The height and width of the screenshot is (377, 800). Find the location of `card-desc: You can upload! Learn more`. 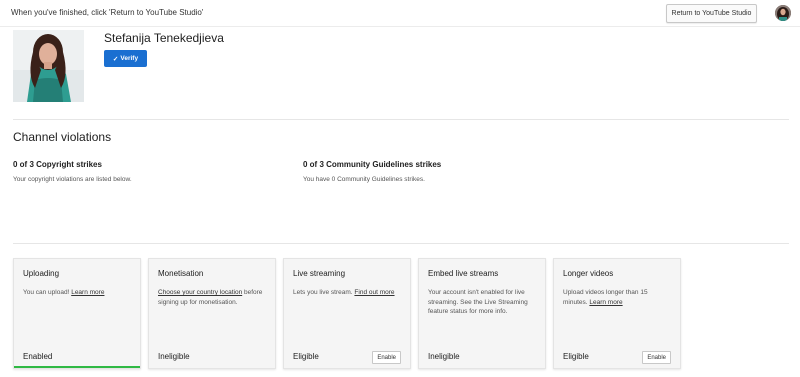

card-desc: You can upload! Learn more is located at coordinates (64, 292).